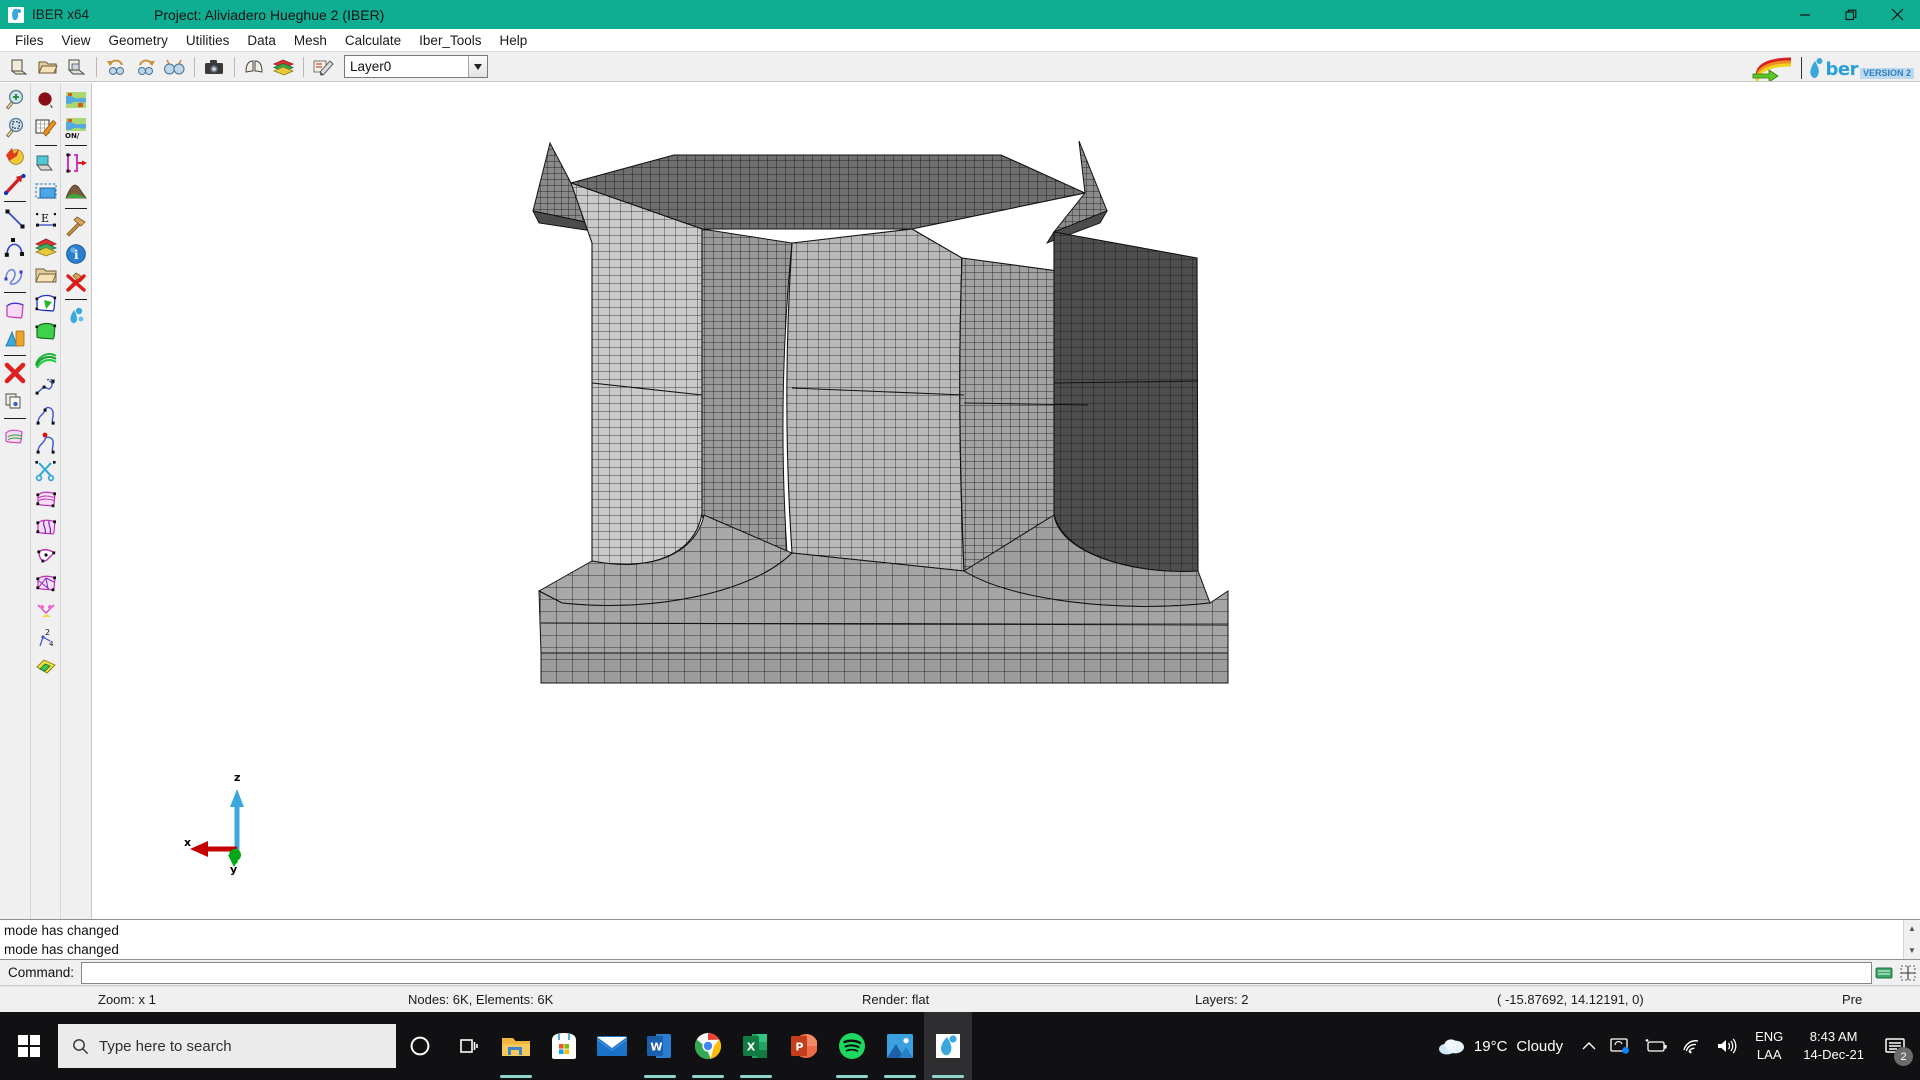 The width and height of the screenshot is (1920, 1080). What do you see at coordinates (46, 583) in the screenshot?
I see `mesh-quality-button` at bounding box center [46, 583].